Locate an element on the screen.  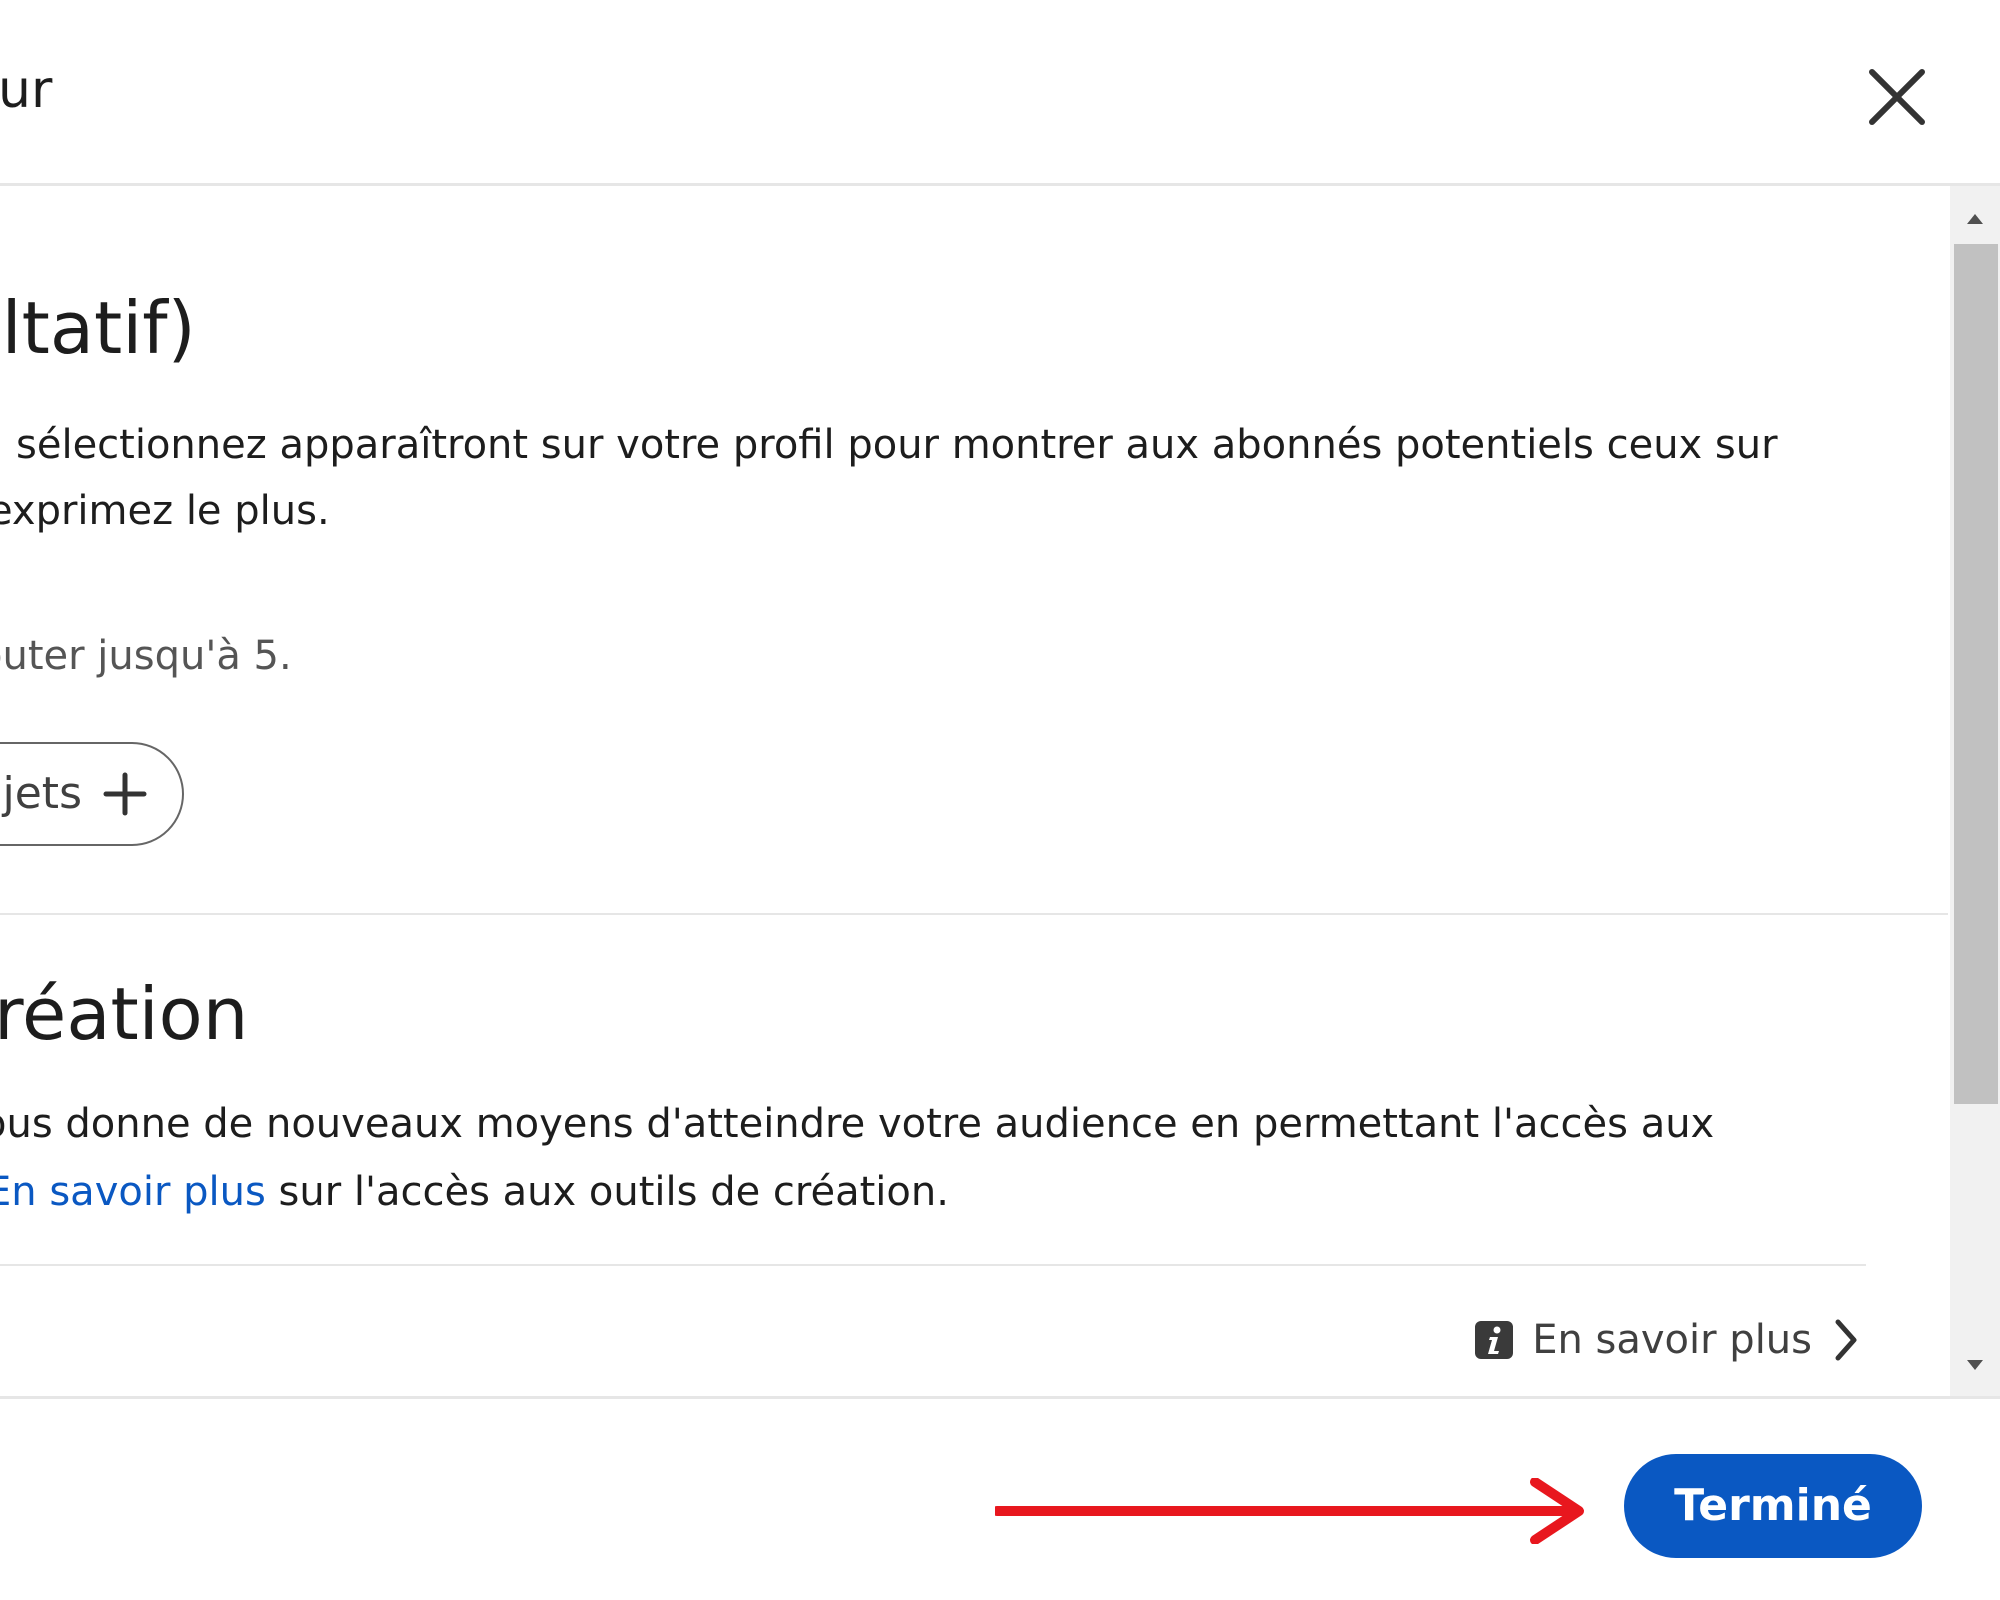
learn-more-label: En savoir plus is located at coordinates (1672, 1340).